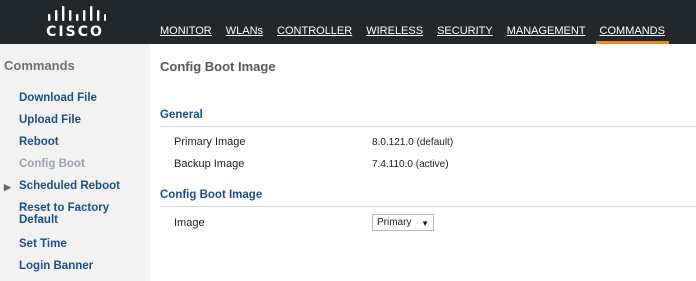 The image size is (696, 281). What do you see at coordinates (394, 222) in the screenshot?
I see `image-select-value: Primary` at bounding box center [394, 222].